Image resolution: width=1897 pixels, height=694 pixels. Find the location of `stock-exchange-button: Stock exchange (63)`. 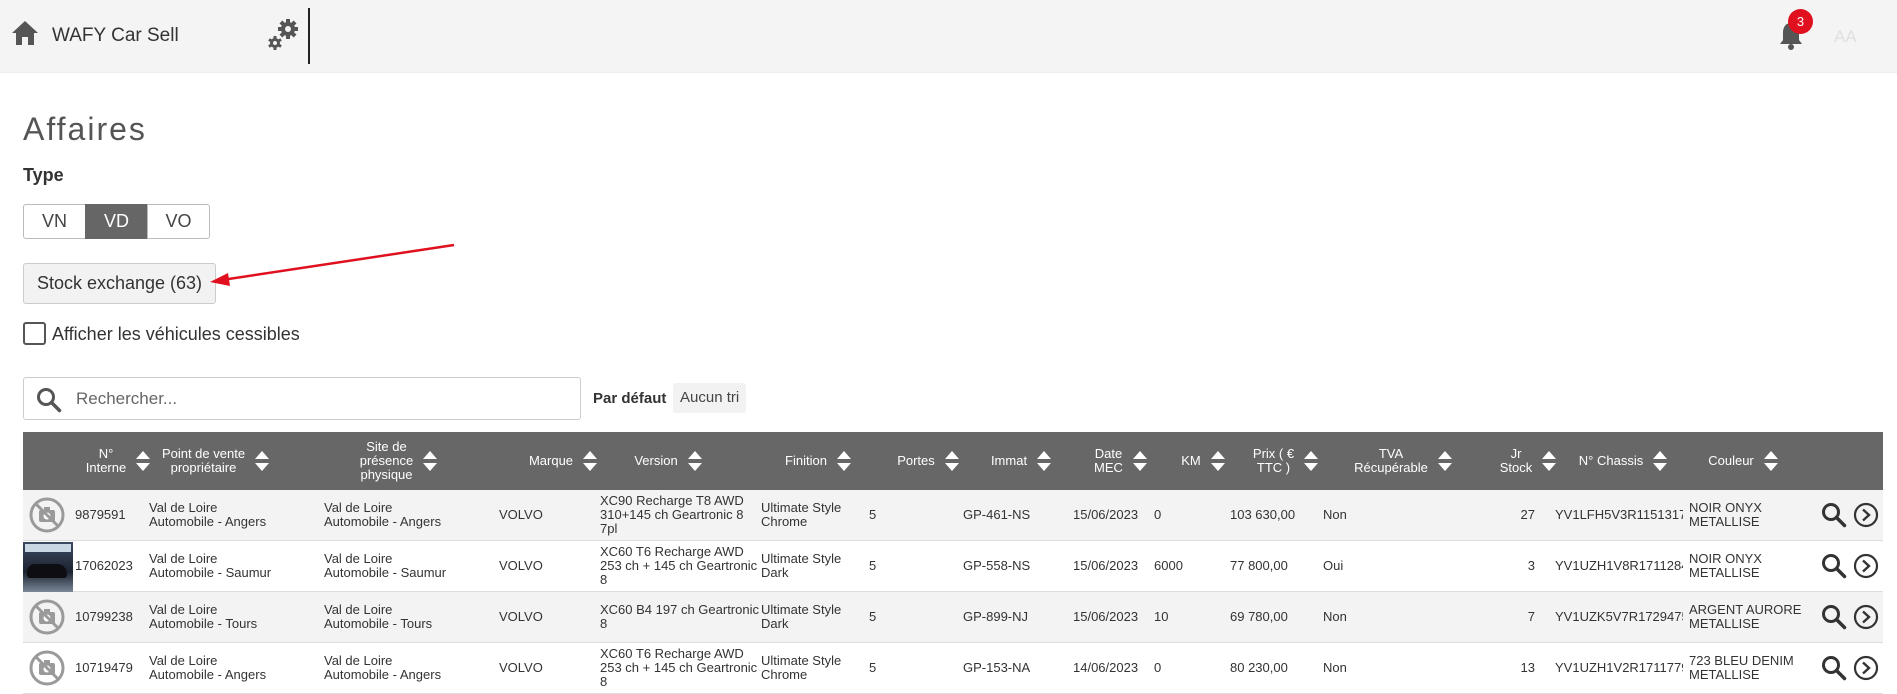

stock-exchange-button: Stock exchange (63) is located at coordinates (119, 283).